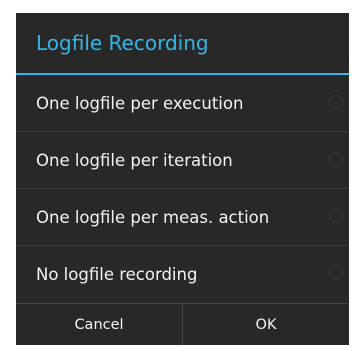  What do you see at coordinates (153, 217) in the screenshot?
I see `option-label: One logfile per meas. action` at bounding box center [153, 217].